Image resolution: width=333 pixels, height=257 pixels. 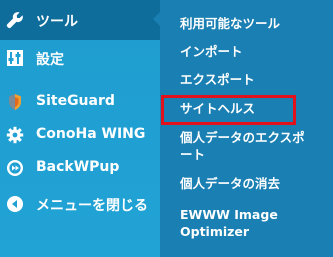 I want to click on sidebar-item-settings: 設定, so click(x=80, y=58).